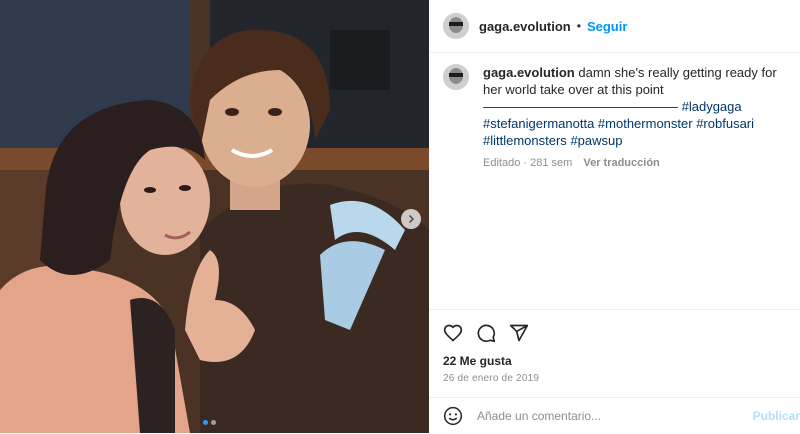 The height and width of the screenshot is (434, 800). What do you see at coordinates (645, 123) in the screenshot?
I see `hashtag-link: #mothermonster` at bounding box center [645, 123].